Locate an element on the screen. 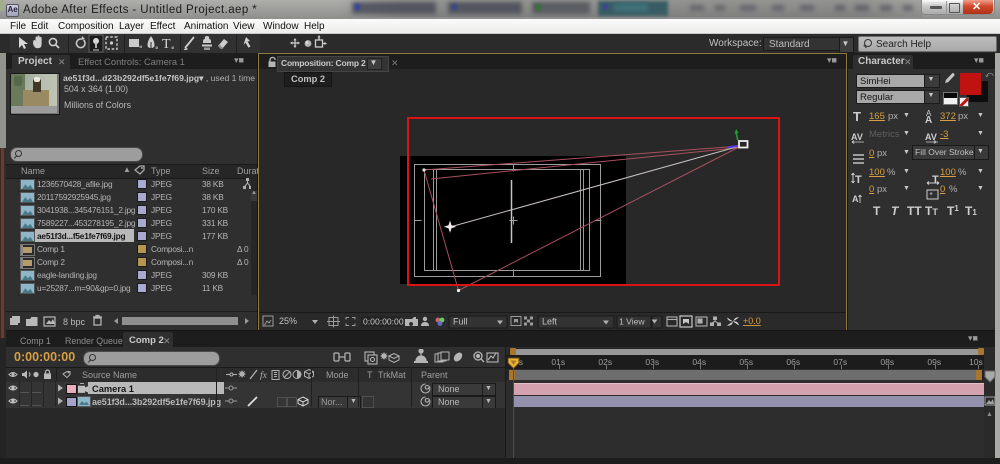  svg-text: 8 bpc is located at coordinates (74, 322).